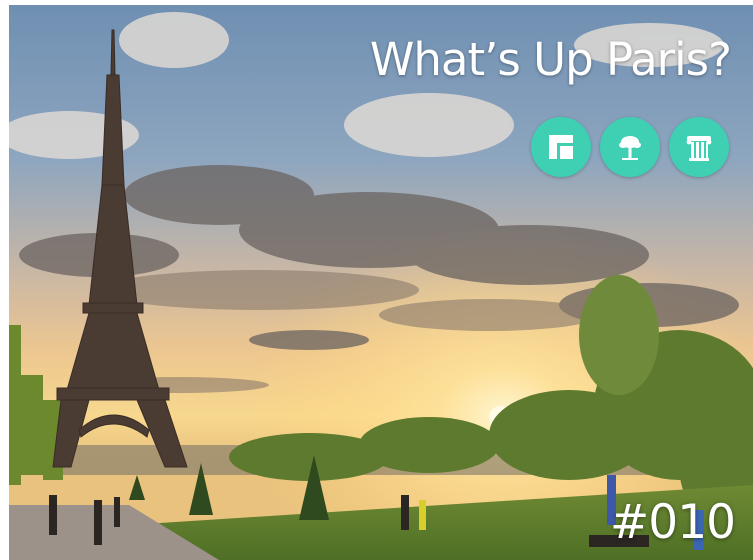  I want to click on category-icons, so click(630, 147).